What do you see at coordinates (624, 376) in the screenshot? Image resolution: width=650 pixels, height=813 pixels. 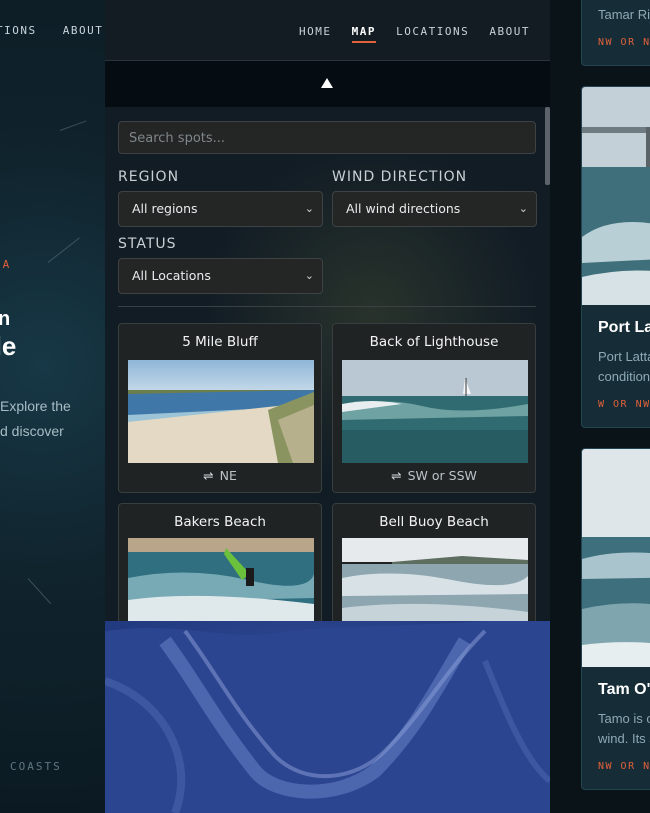 I see `location-card-description-line: condition` at bounding box center [624, 376].